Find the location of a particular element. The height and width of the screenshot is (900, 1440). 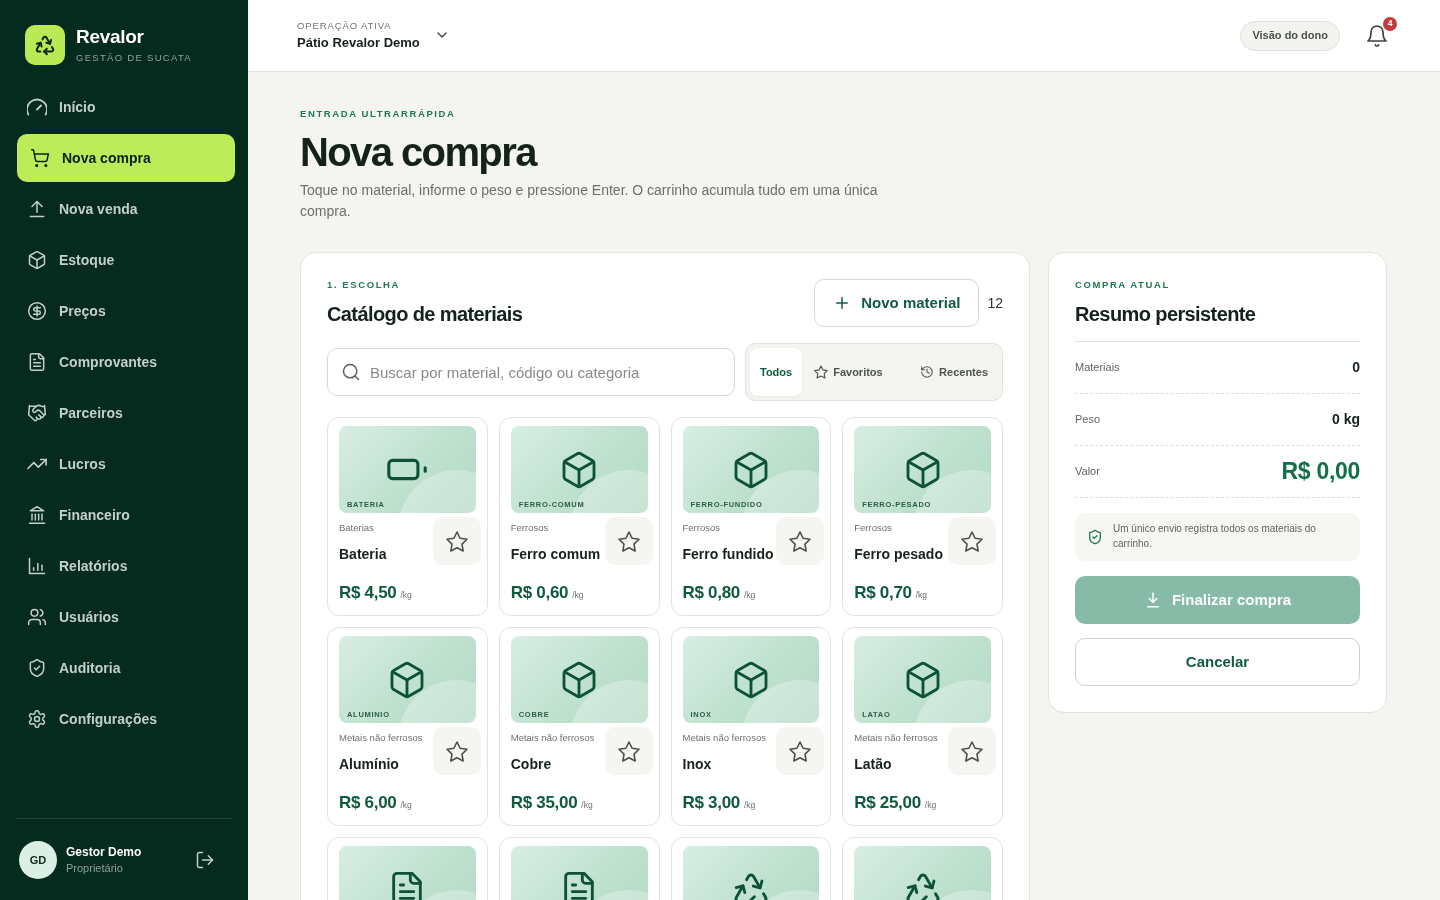

sidebar-item: Auditoria is located at coordinates (126, 668).